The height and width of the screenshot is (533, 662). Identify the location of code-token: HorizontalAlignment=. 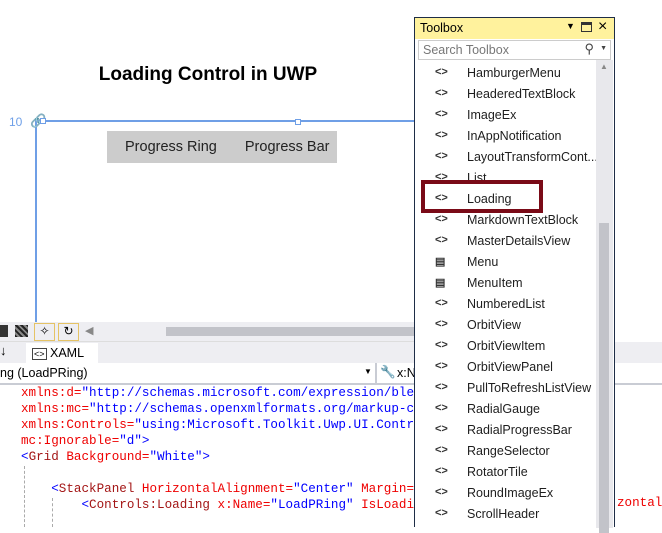
(214, 489).